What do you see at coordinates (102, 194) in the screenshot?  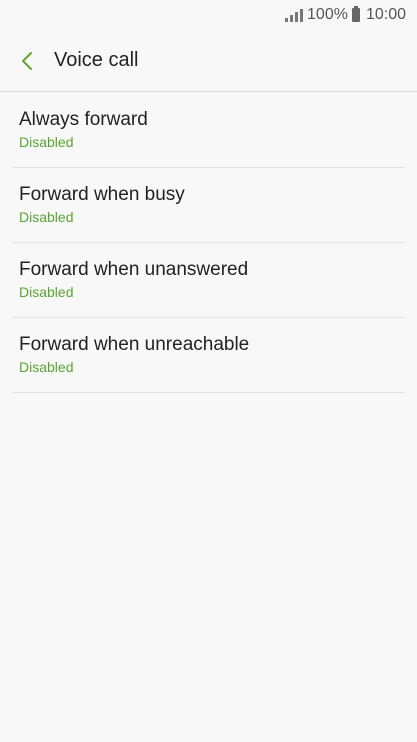 I see `setting-title: Forward when busy` at bounding box center [102, 194].